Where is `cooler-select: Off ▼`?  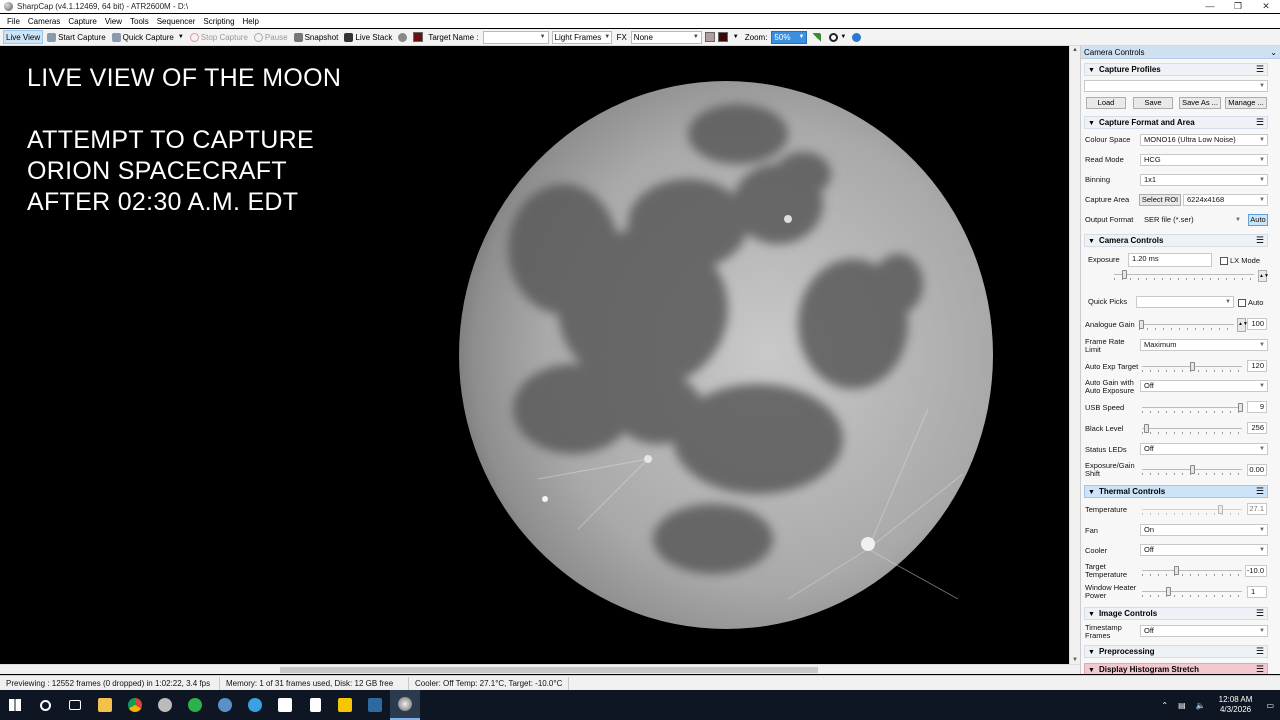 cooler-select: Off ▼ is located at coordinates (1204, 550).